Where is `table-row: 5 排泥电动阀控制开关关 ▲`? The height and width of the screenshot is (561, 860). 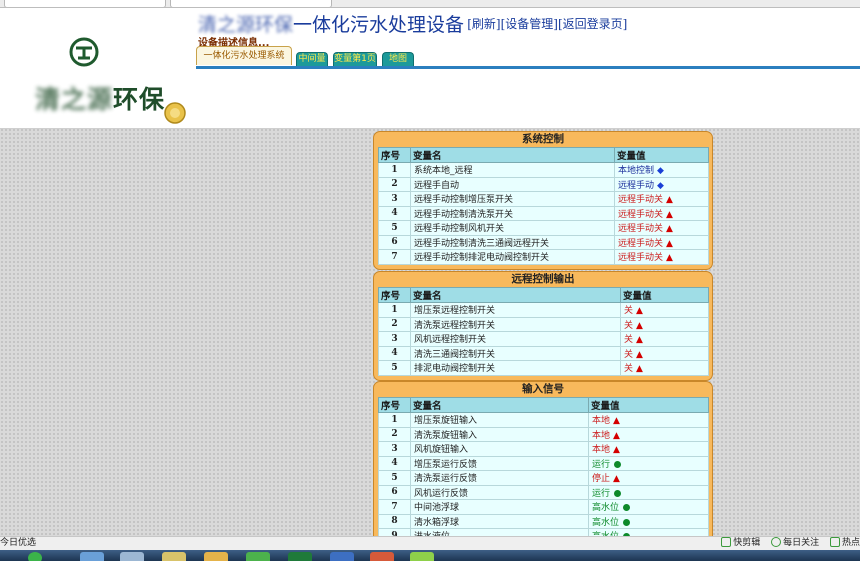 table-row: 5 排泥电动阀控制开关关 ▲ is located at coordinates (543, 368).